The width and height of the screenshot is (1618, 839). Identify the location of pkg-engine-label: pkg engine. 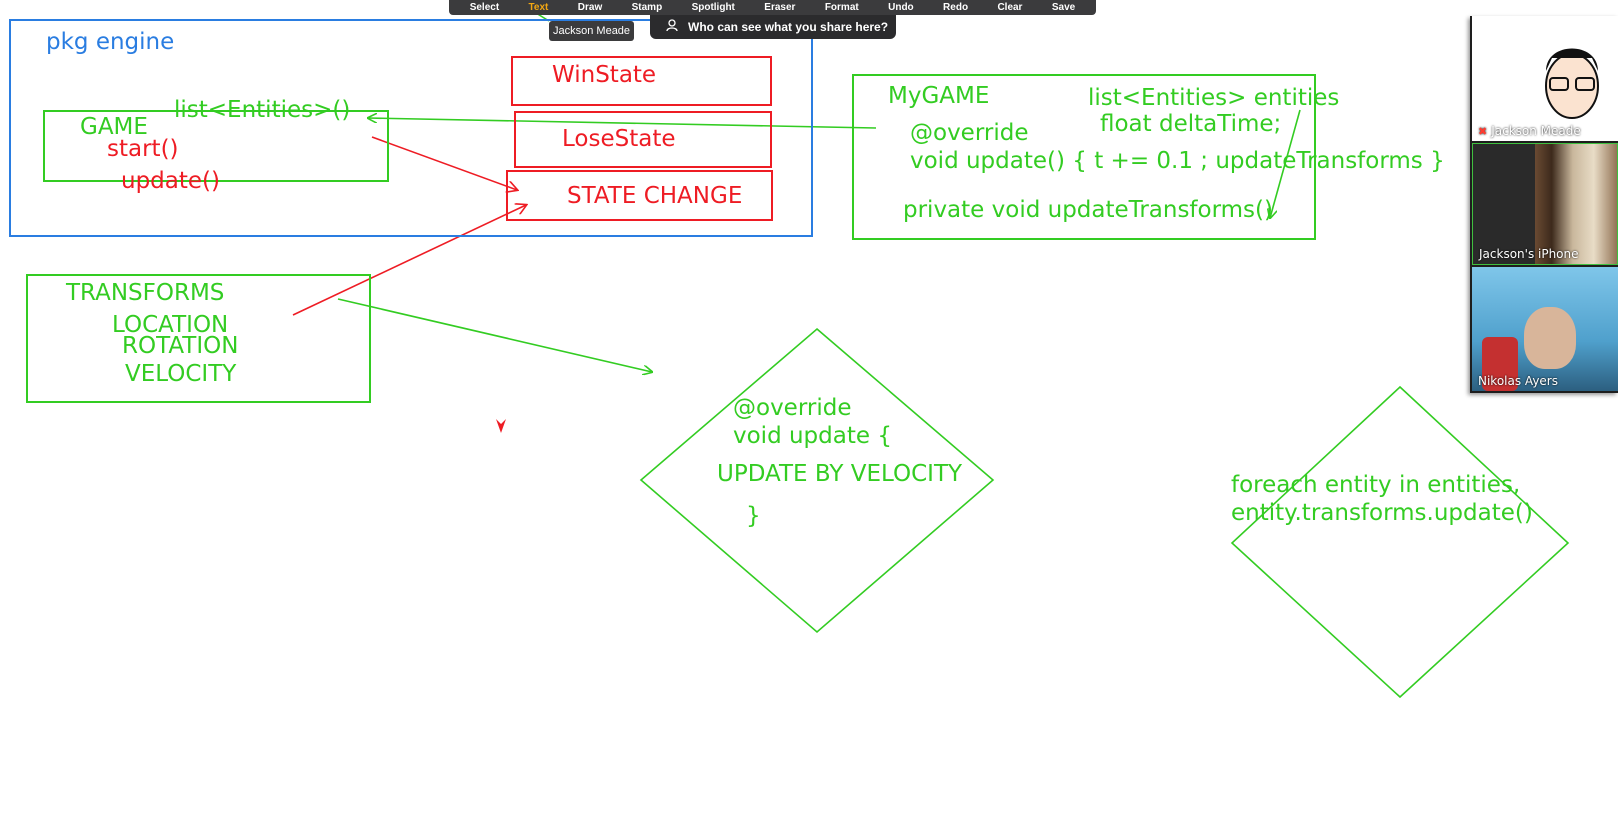
(110, 42).